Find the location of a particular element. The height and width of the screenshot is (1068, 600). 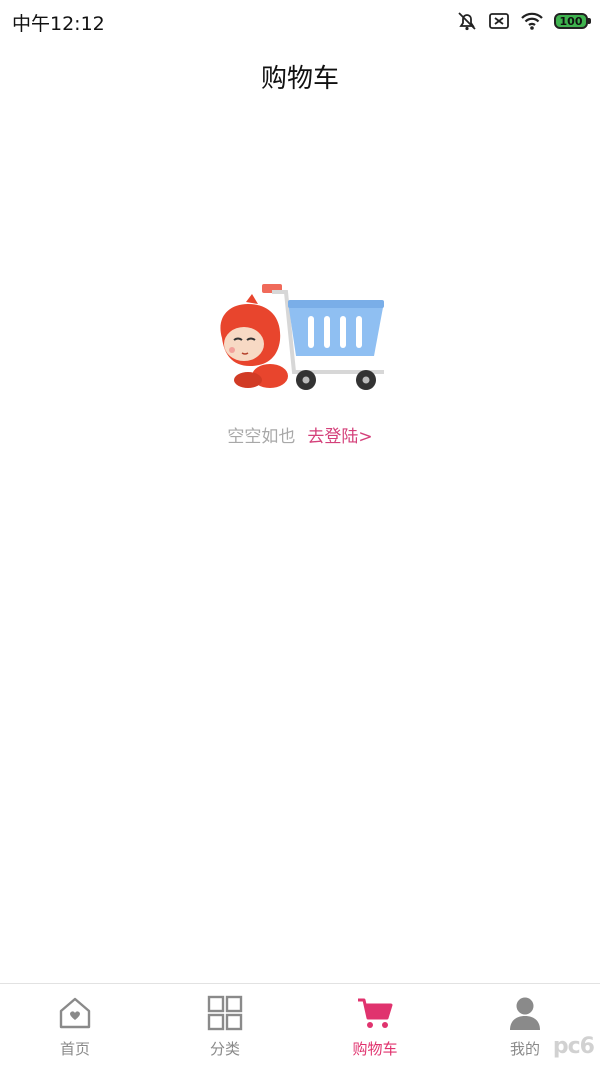

nav-label-category: 分类 is located at coordinates (224, 1049).